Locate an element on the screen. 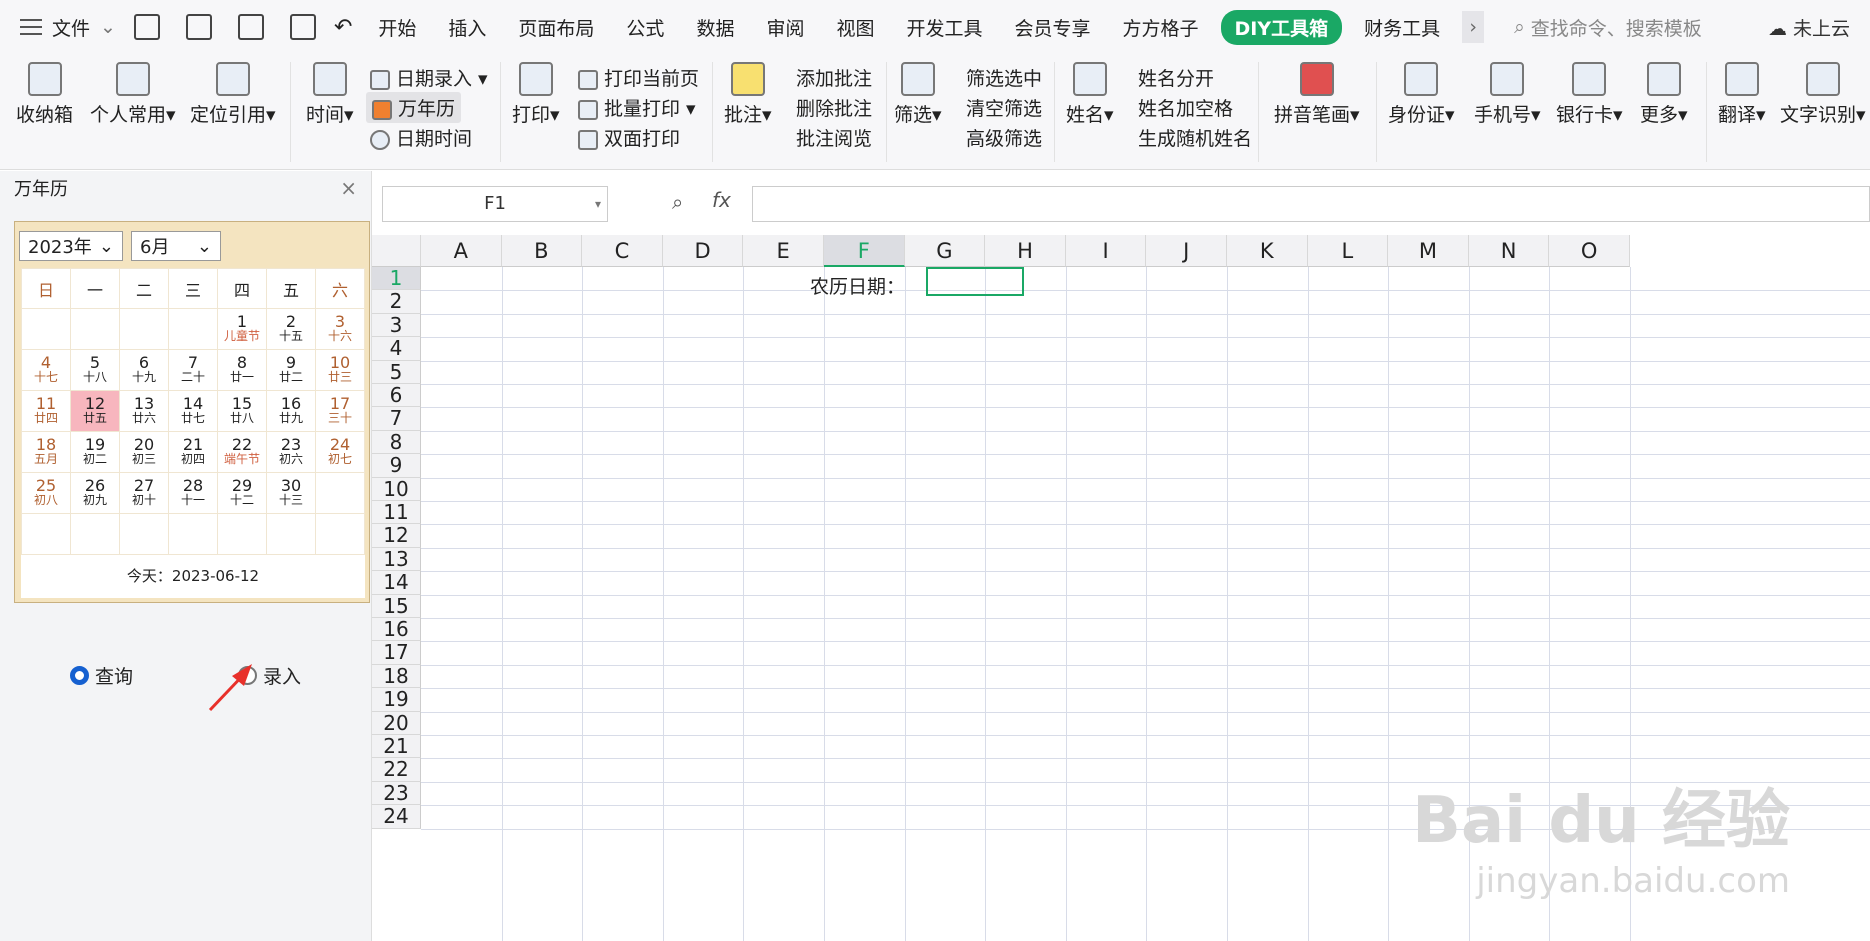 This screenshot has height=941, width=1870. storage-button: 收纳箱 is located at coordinates (44, 90).